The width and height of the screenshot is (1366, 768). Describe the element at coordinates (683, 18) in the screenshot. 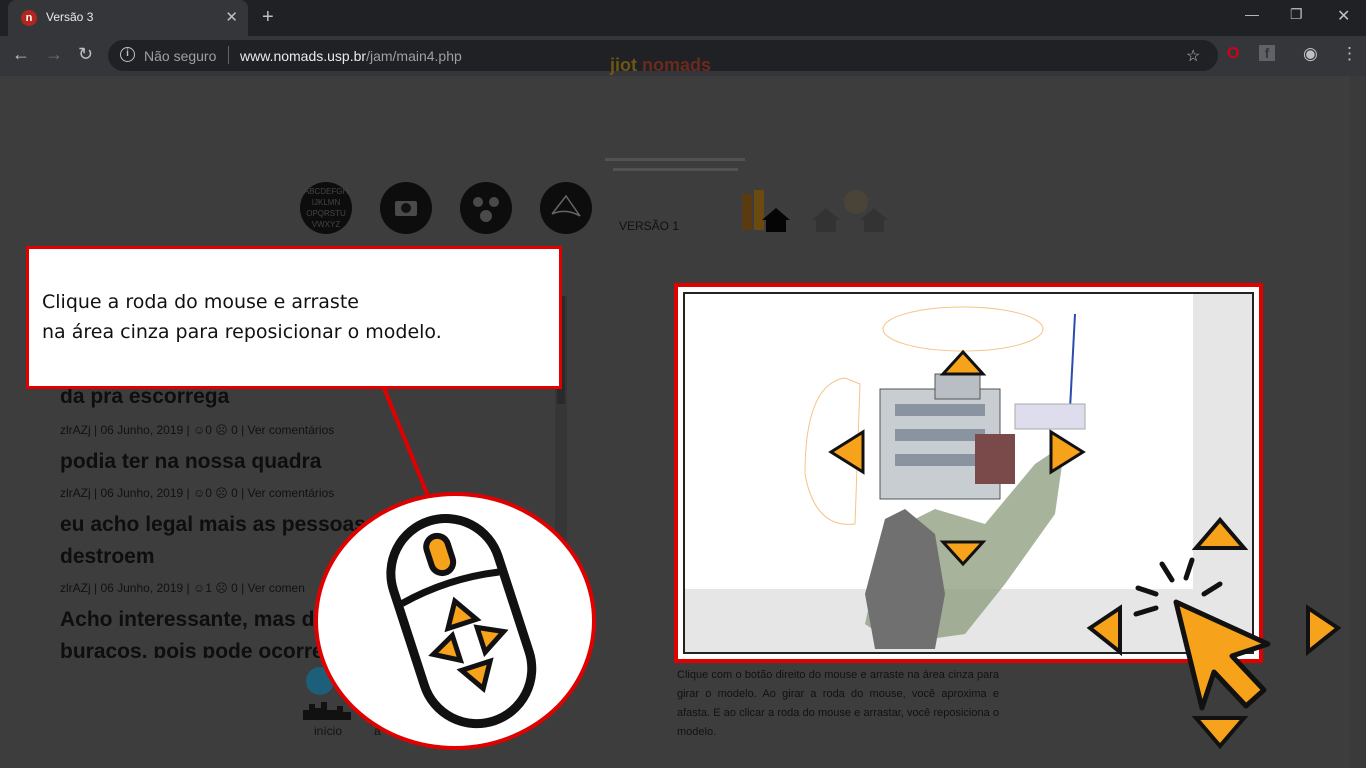

I see `tab-strip: n Versão 3 ✕ + — ❐ ✕` at that location.